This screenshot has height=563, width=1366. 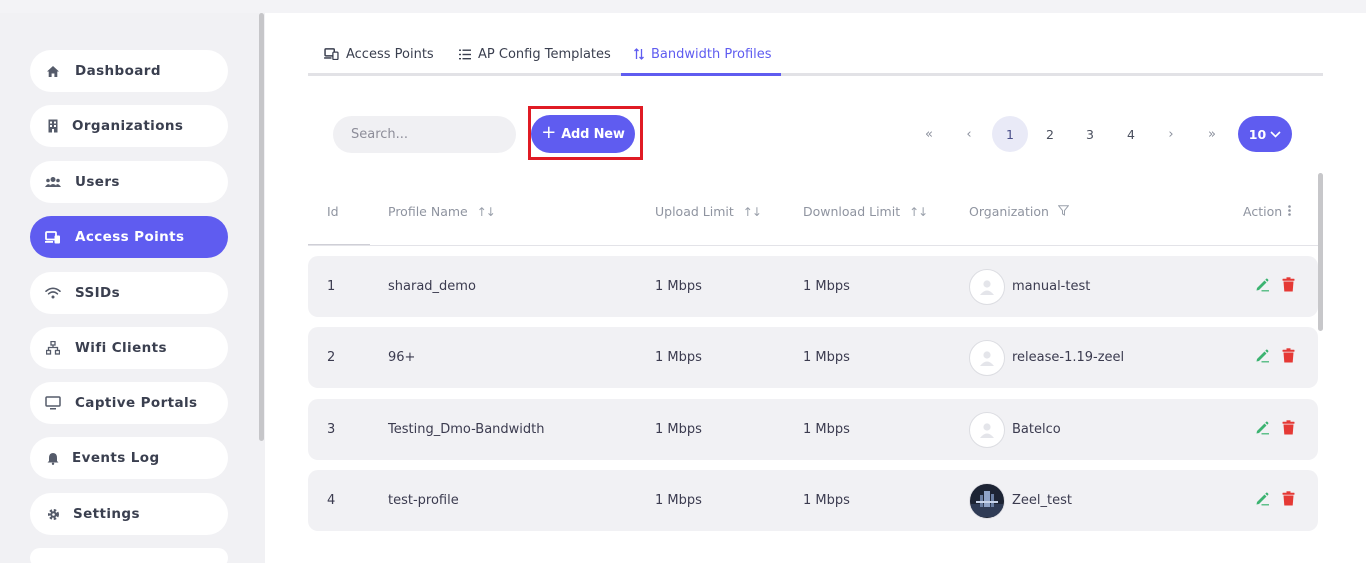 I want to click on monitor-icon, so click(x=53, y=403).